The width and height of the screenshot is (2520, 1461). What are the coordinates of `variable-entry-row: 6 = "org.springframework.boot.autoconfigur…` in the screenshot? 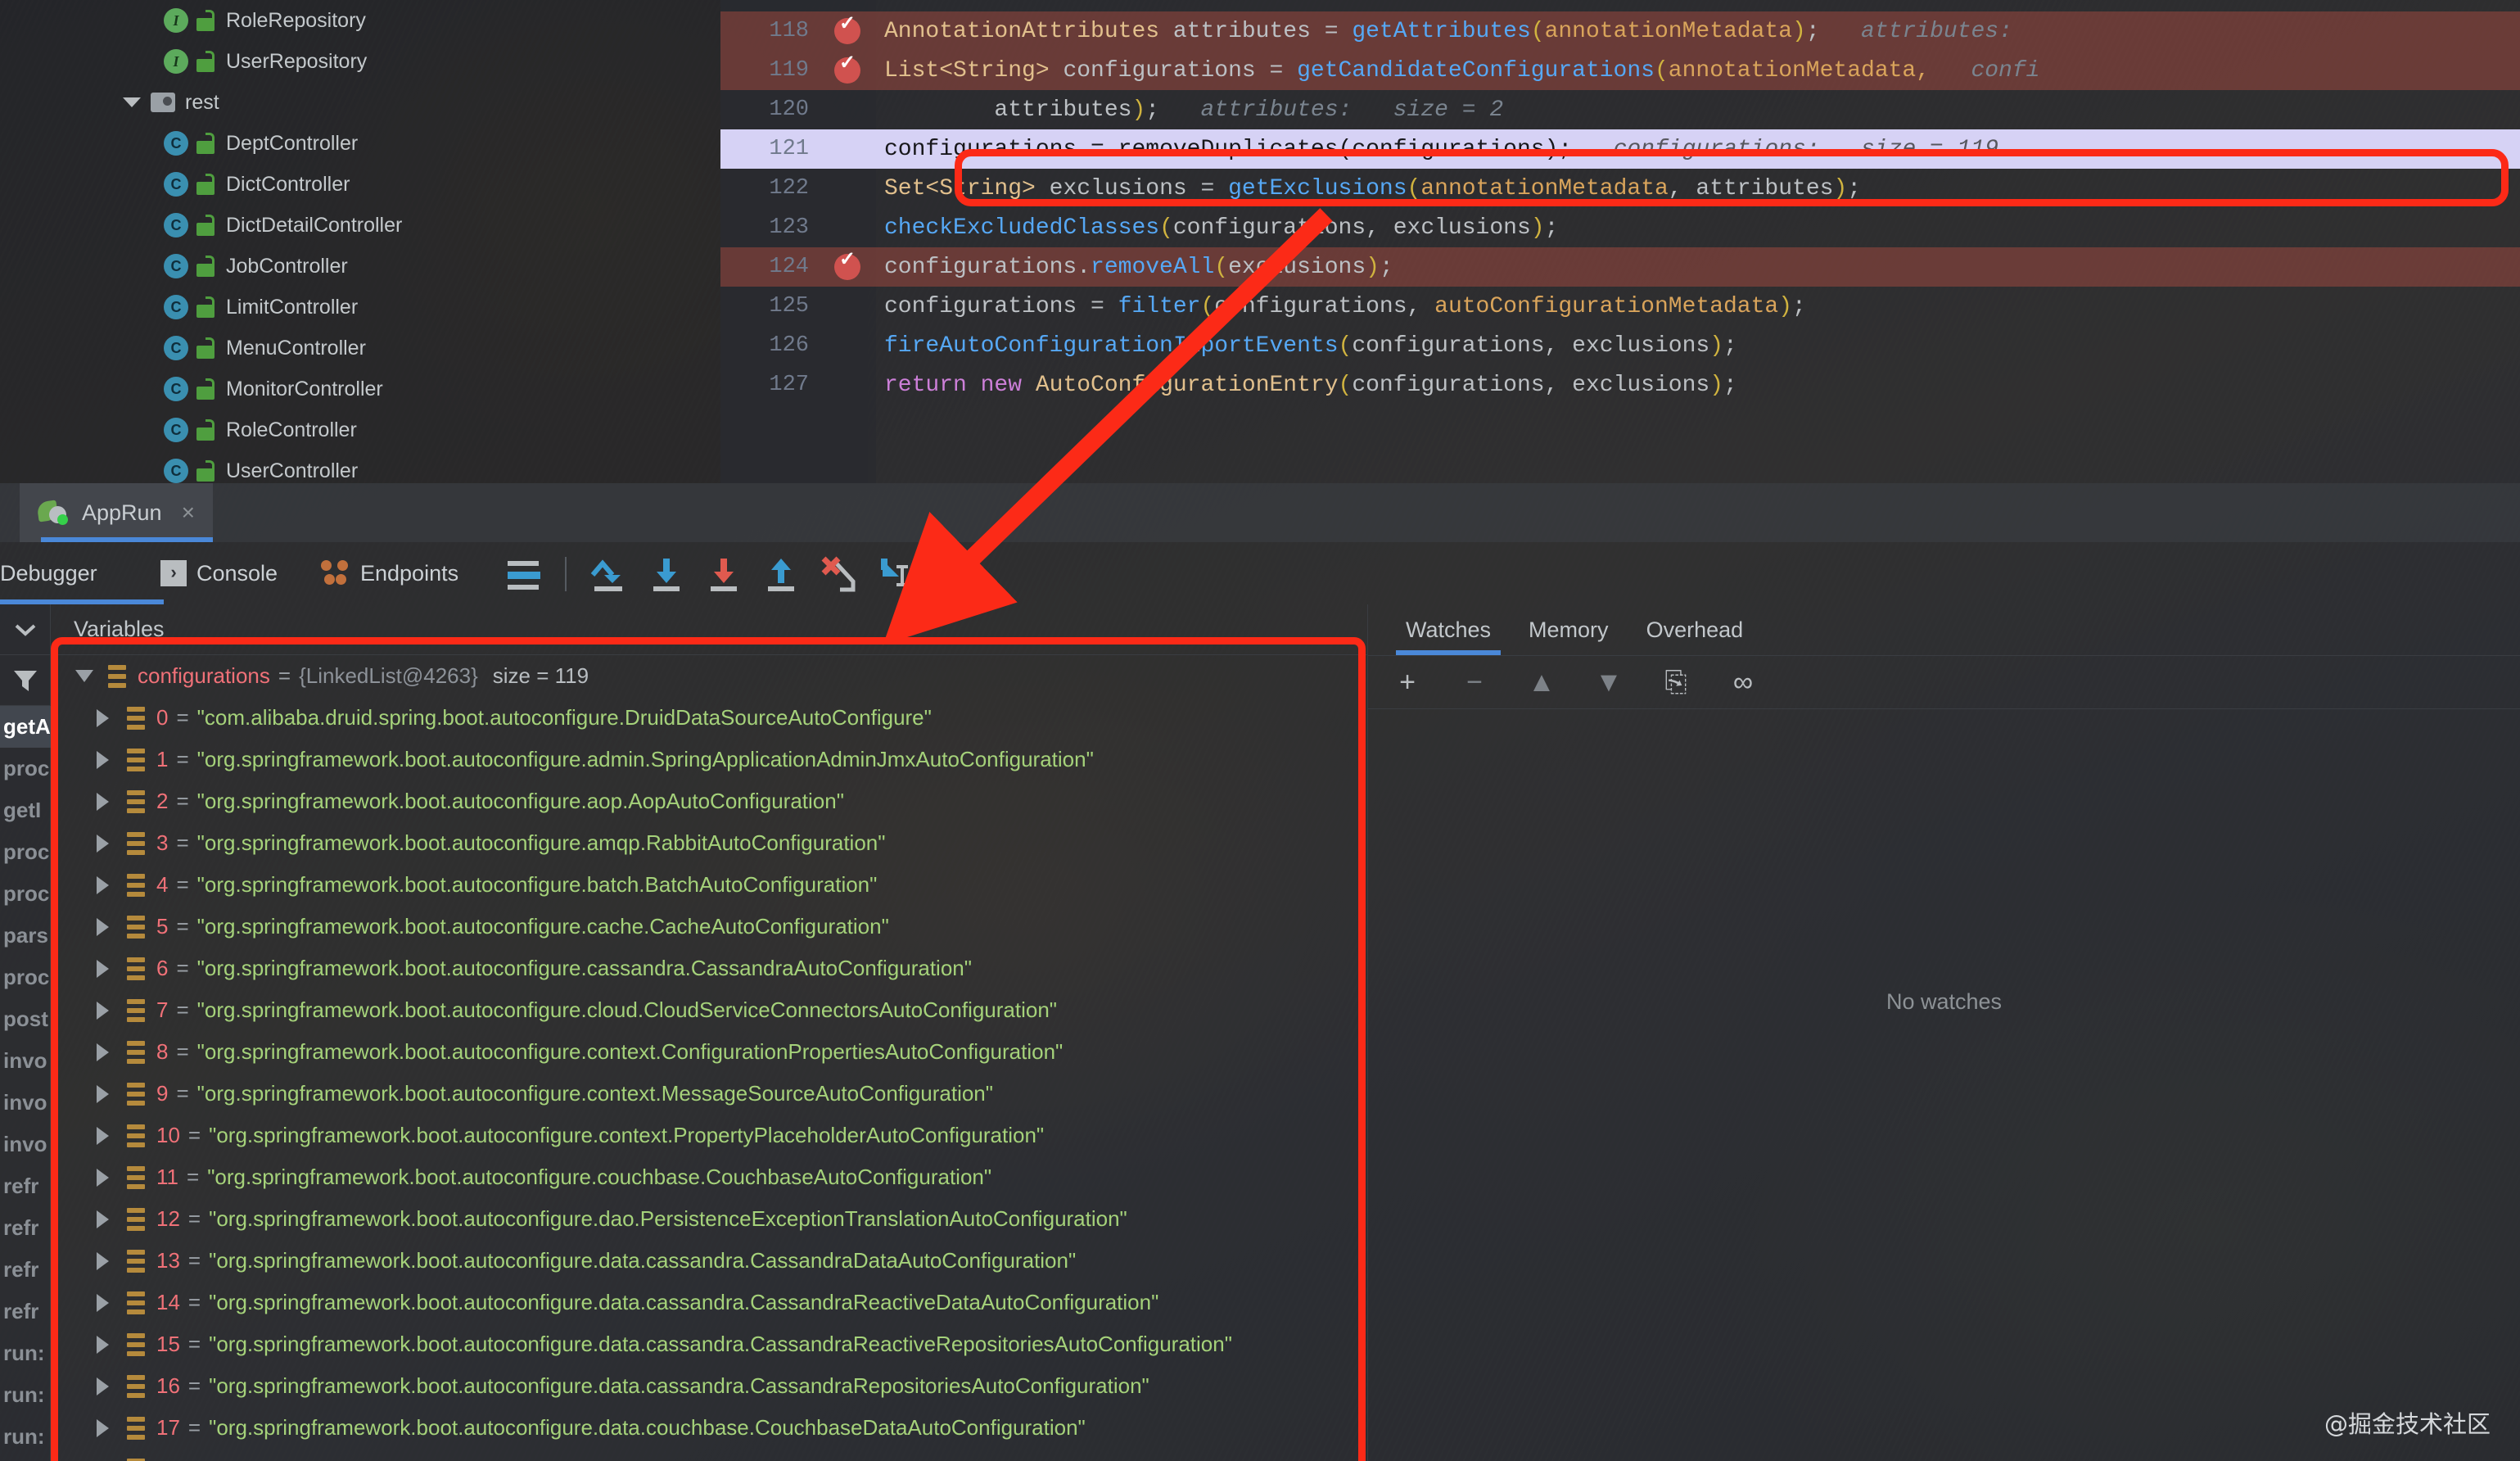 It's located at (709, 968).